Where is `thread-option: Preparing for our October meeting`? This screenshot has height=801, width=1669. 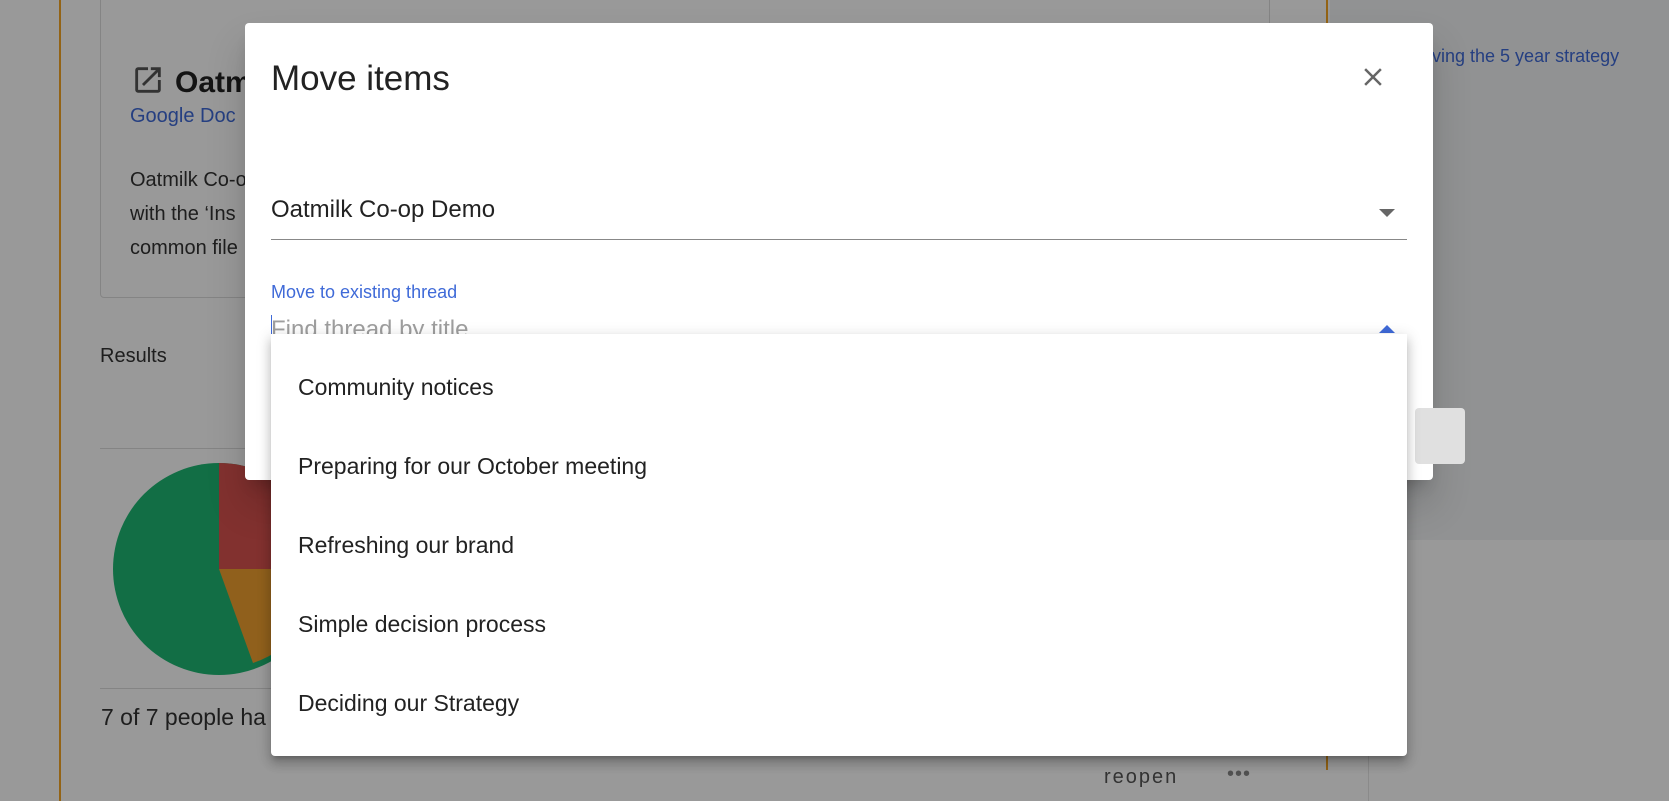
thread-option: Preparing for our October meeting is located at coordinates (839, 466).